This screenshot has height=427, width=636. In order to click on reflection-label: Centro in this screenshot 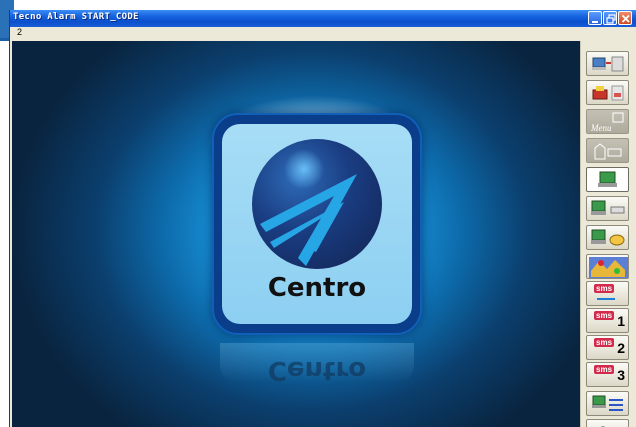, I will do `click(317, 370)`.